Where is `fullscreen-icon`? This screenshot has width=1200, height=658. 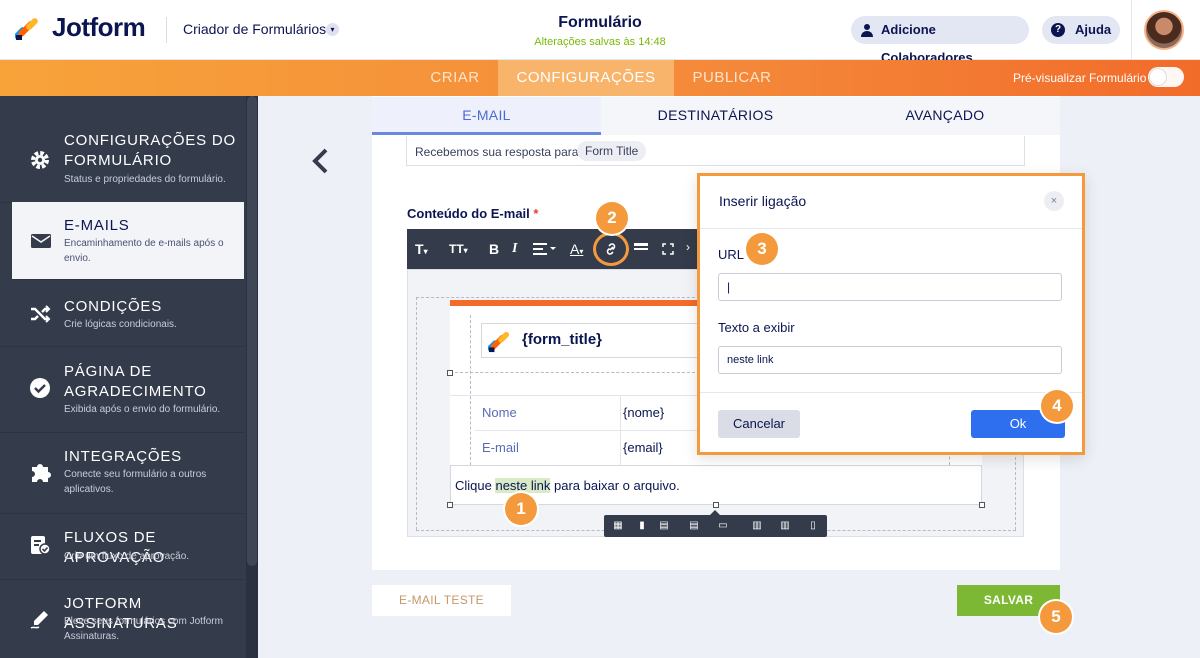 fullscreen-icon is located at coordinates (668, 249).